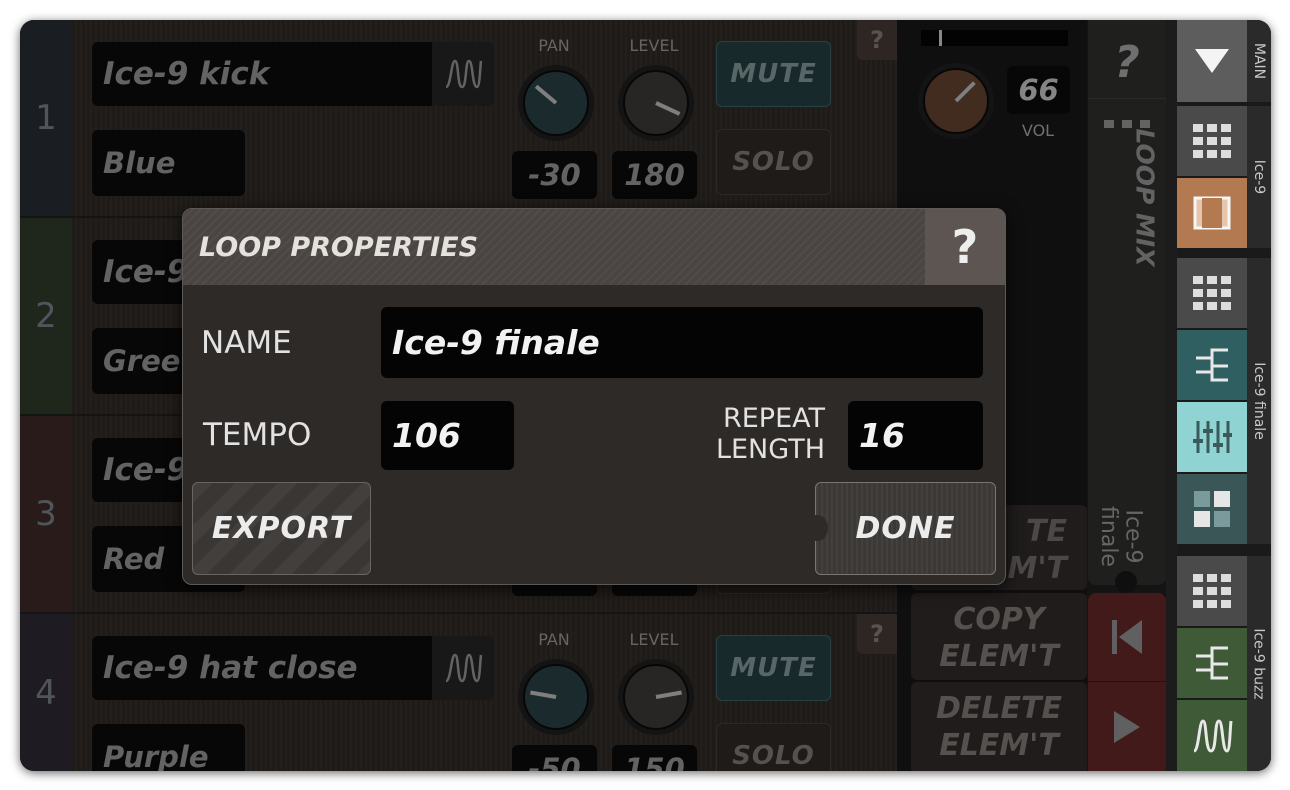 This screenshot has width=1290, height=790. I want to click on track-color-field: Purple, so click(168, 747).